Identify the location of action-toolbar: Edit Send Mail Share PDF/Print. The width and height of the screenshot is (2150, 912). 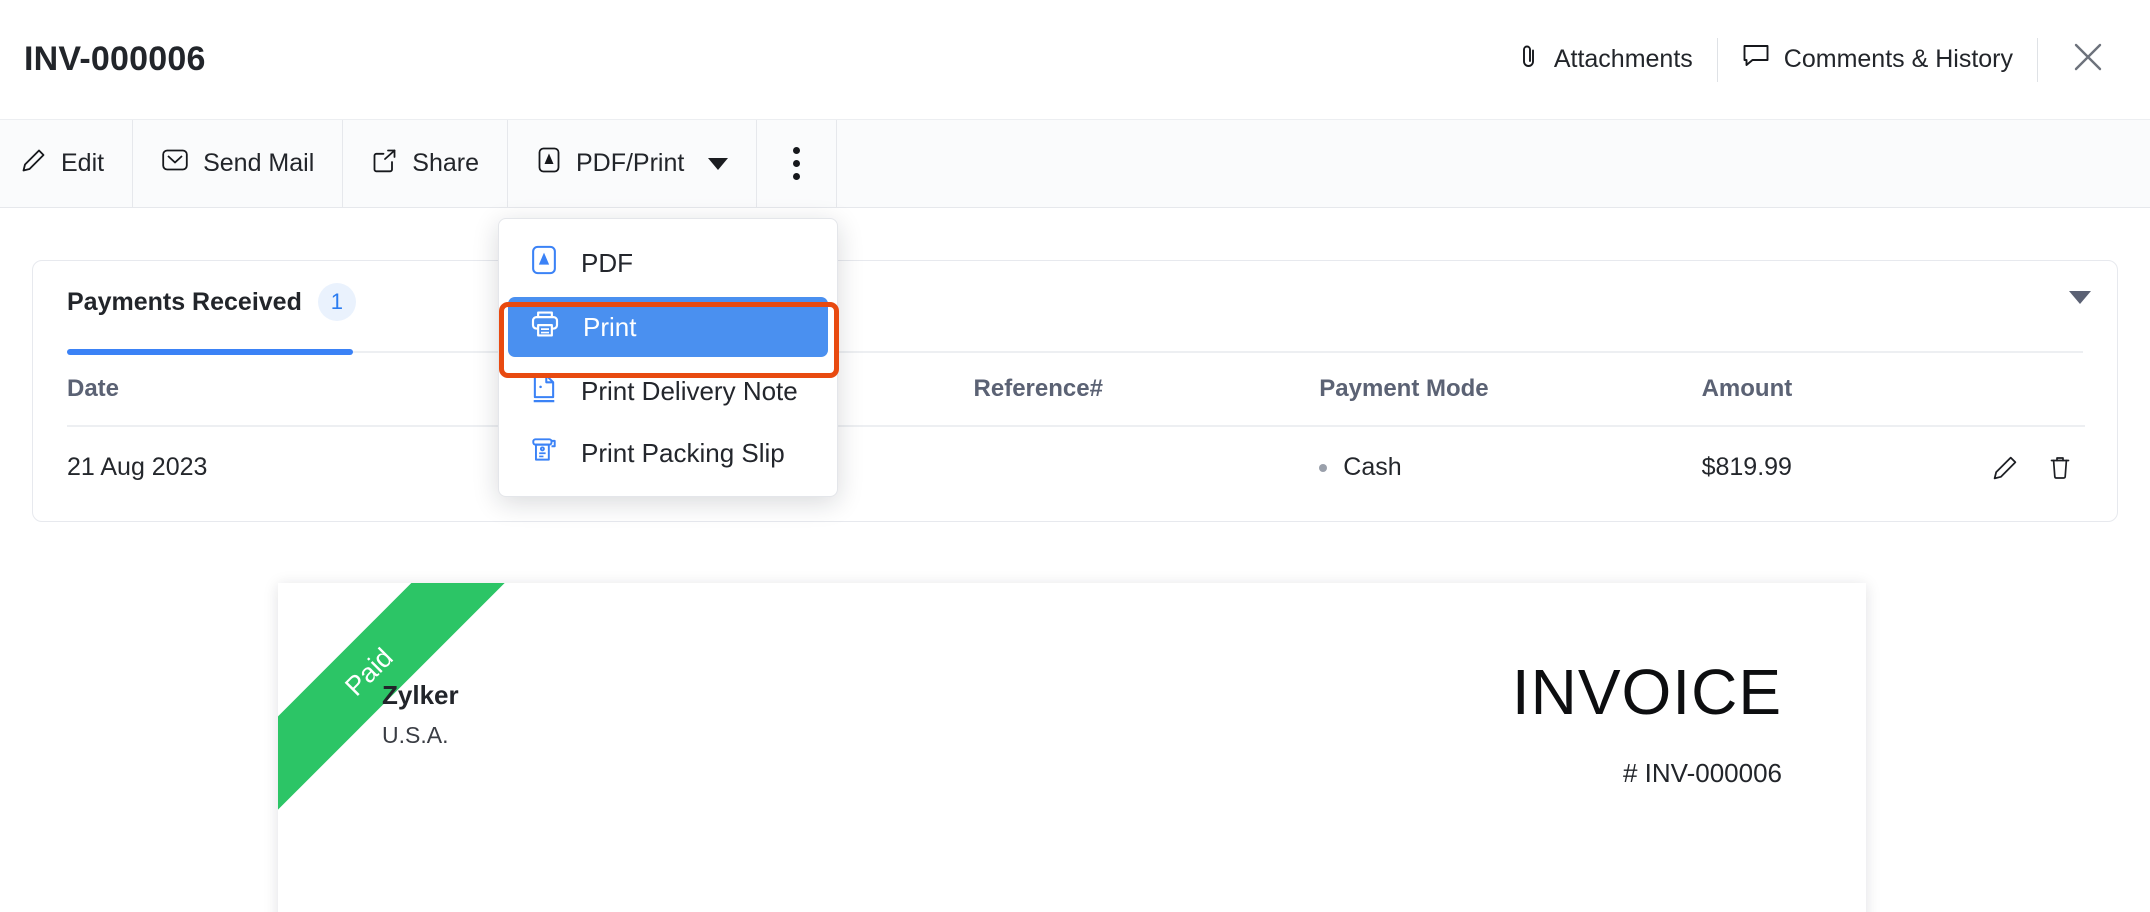
(1075, 164).